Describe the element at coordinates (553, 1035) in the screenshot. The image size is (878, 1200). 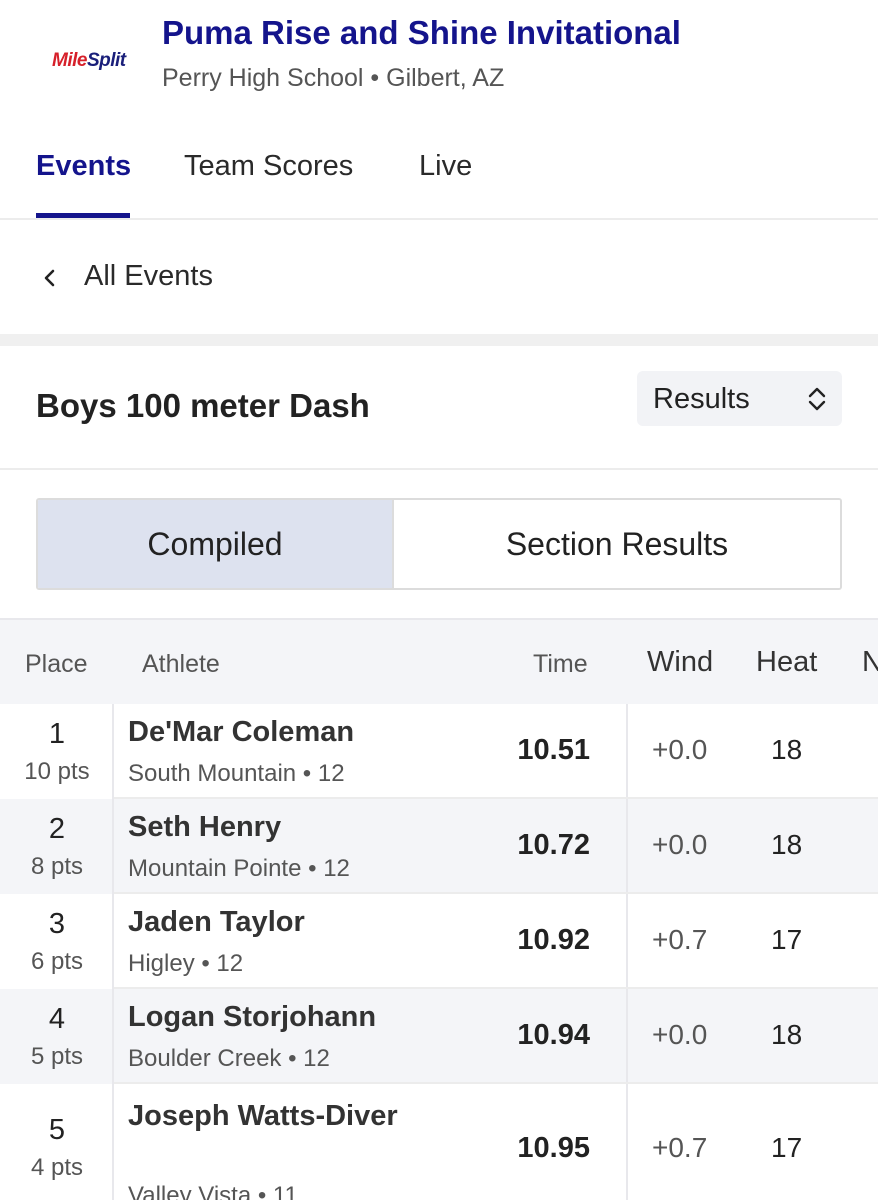
I see `result-time: 10.94` at that location.